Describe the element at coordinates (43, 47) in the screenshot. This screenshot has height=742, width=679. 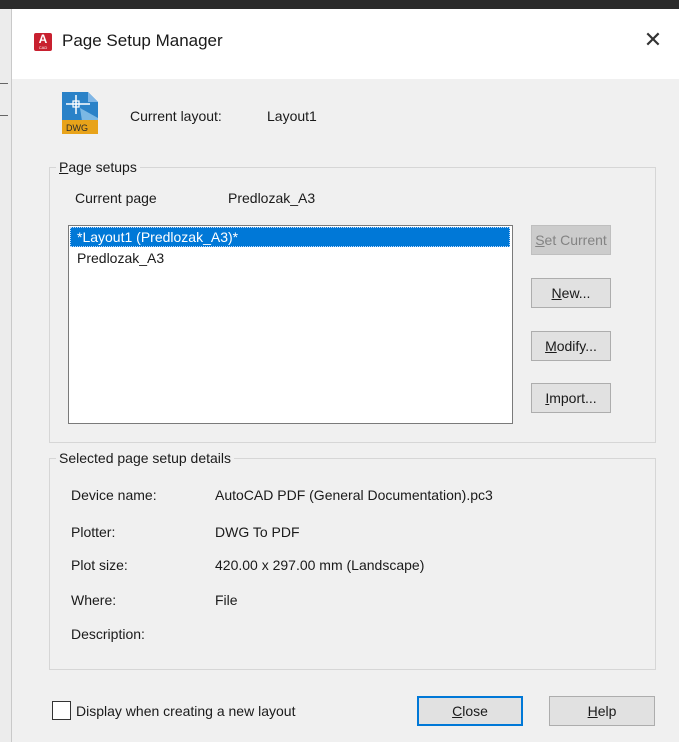
I see `app-icon-subtext: CAD` at that location.